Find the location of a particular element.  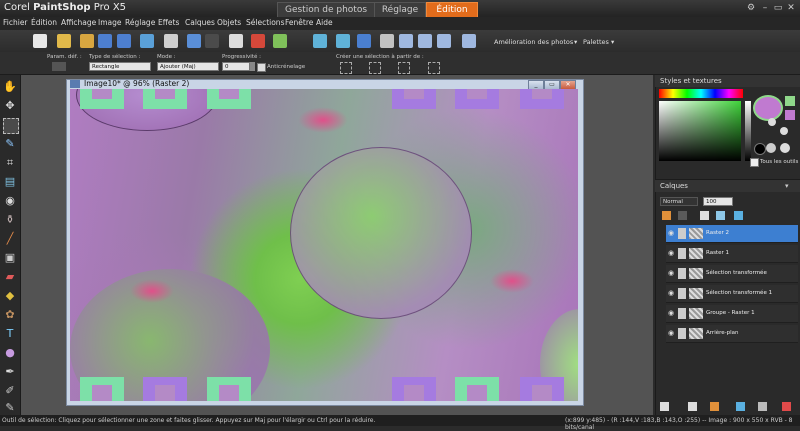

tab-edit: Édition is located at coordinates (452, 10).